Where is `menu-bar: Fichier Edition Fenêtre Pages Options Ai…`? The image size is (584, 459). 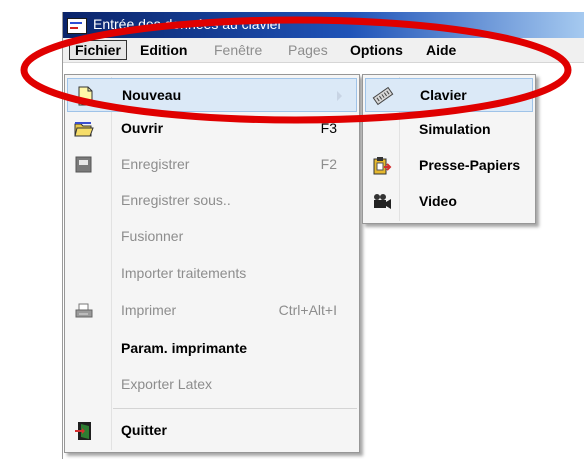 menu-bar: Fichier Edition Fenêtre Pages Options Ai… is located at coordinates (323, 50).